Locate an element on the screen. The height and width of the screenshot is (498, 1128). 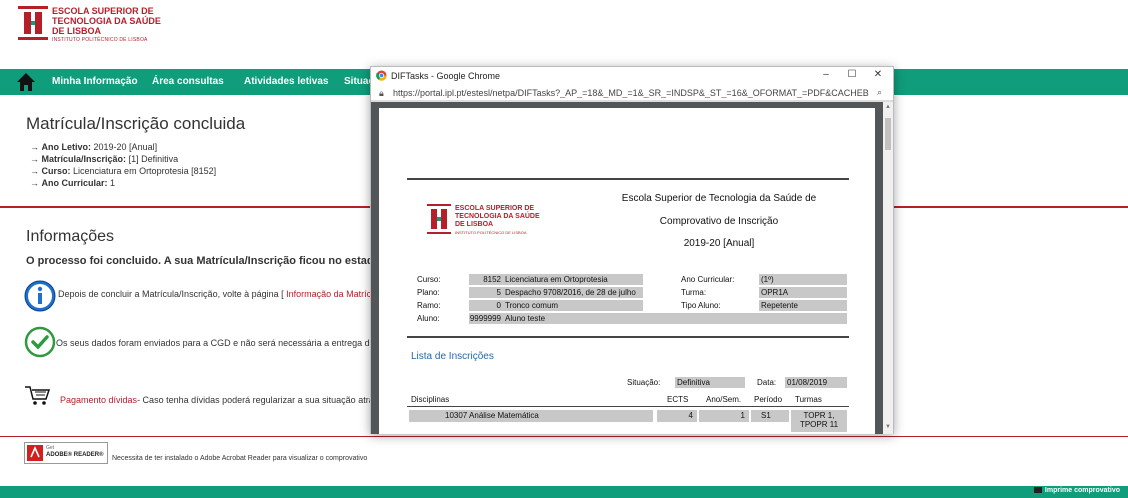
row-turmas: TOPR 1, TPOPR 11 is located at coordinates (819, 421).